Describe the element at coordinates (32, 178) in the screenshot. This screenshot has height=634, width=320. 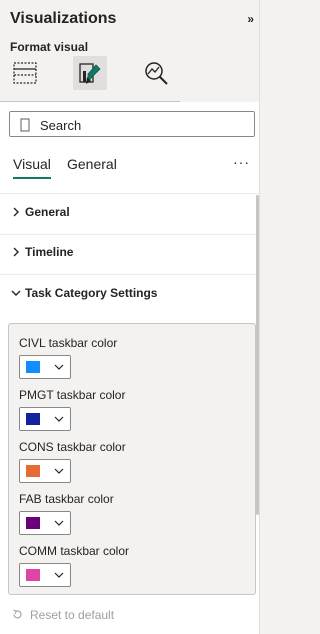
I see `tab-visual-underline` at that location.